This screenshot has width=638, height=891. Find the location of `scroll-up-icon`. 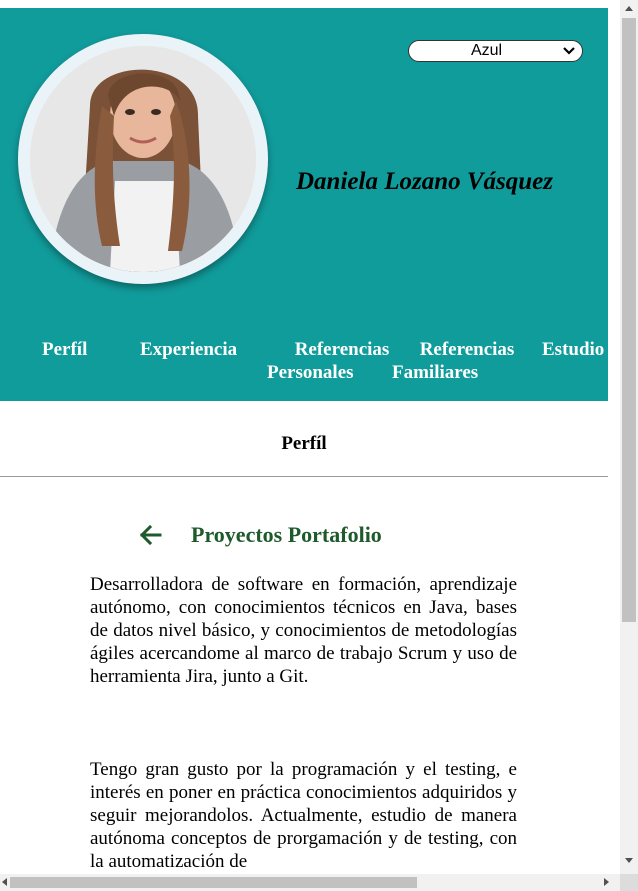

scroll-up-icon is located at coordinates (629, 8).